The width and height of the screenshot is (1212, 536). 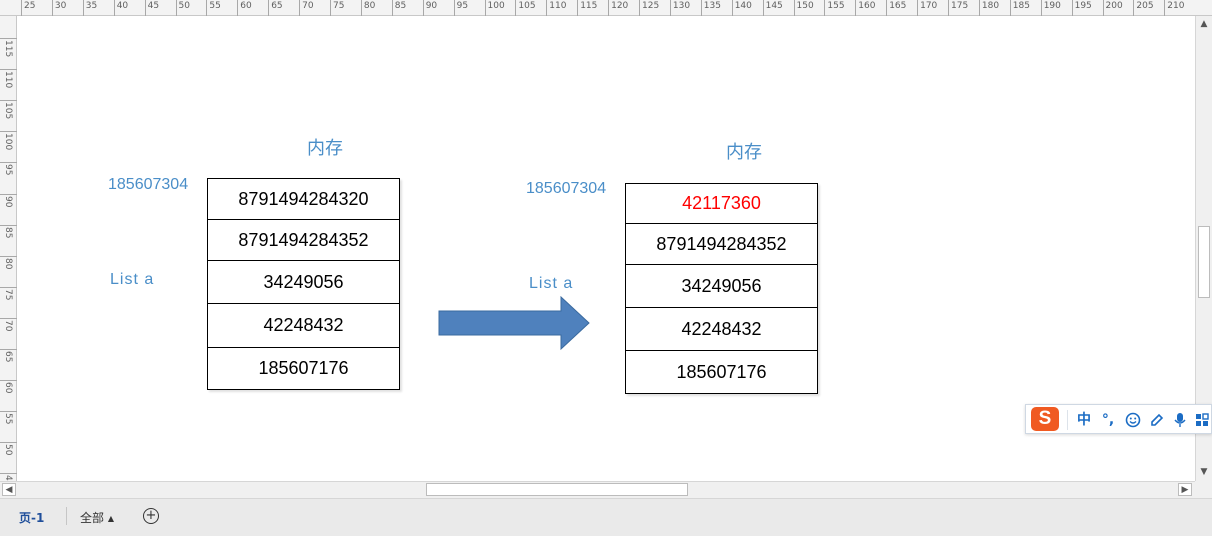 I want to click on ruler-label: 165, so click(x=898, y=6).